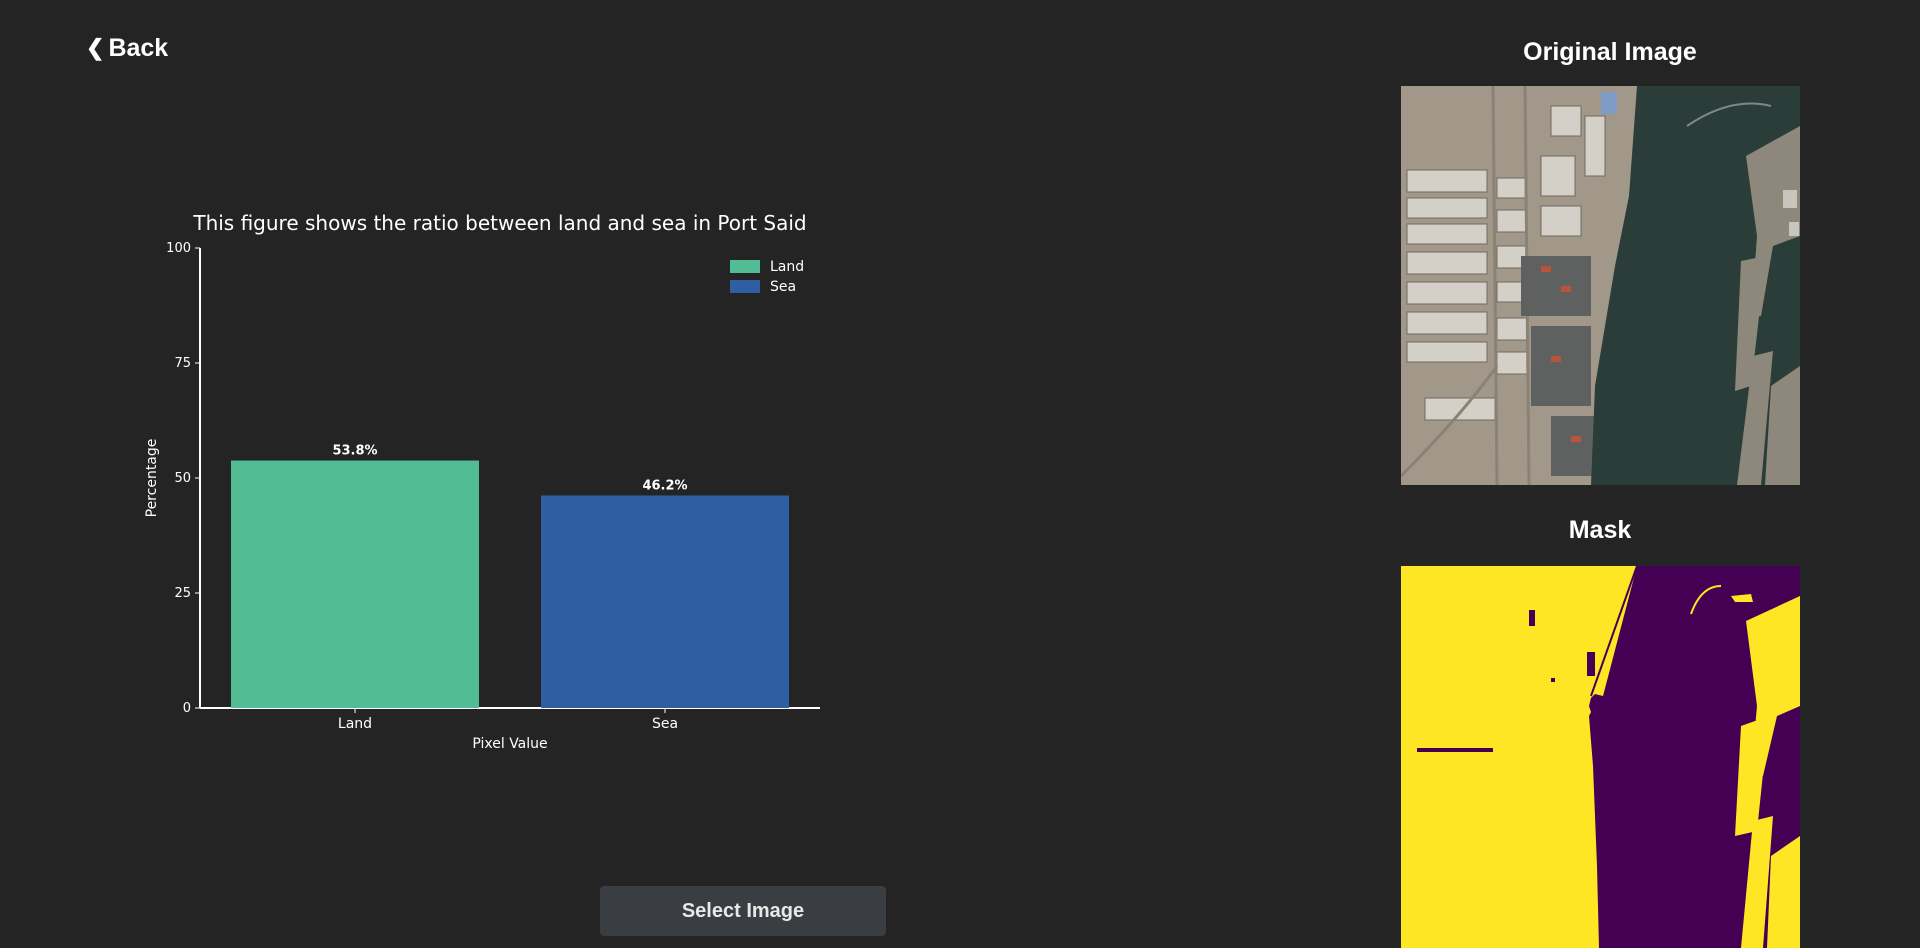 The width and height of the screenshot is (1920, 948). I want to click on y-tick-label: 0, so click(187, 708).